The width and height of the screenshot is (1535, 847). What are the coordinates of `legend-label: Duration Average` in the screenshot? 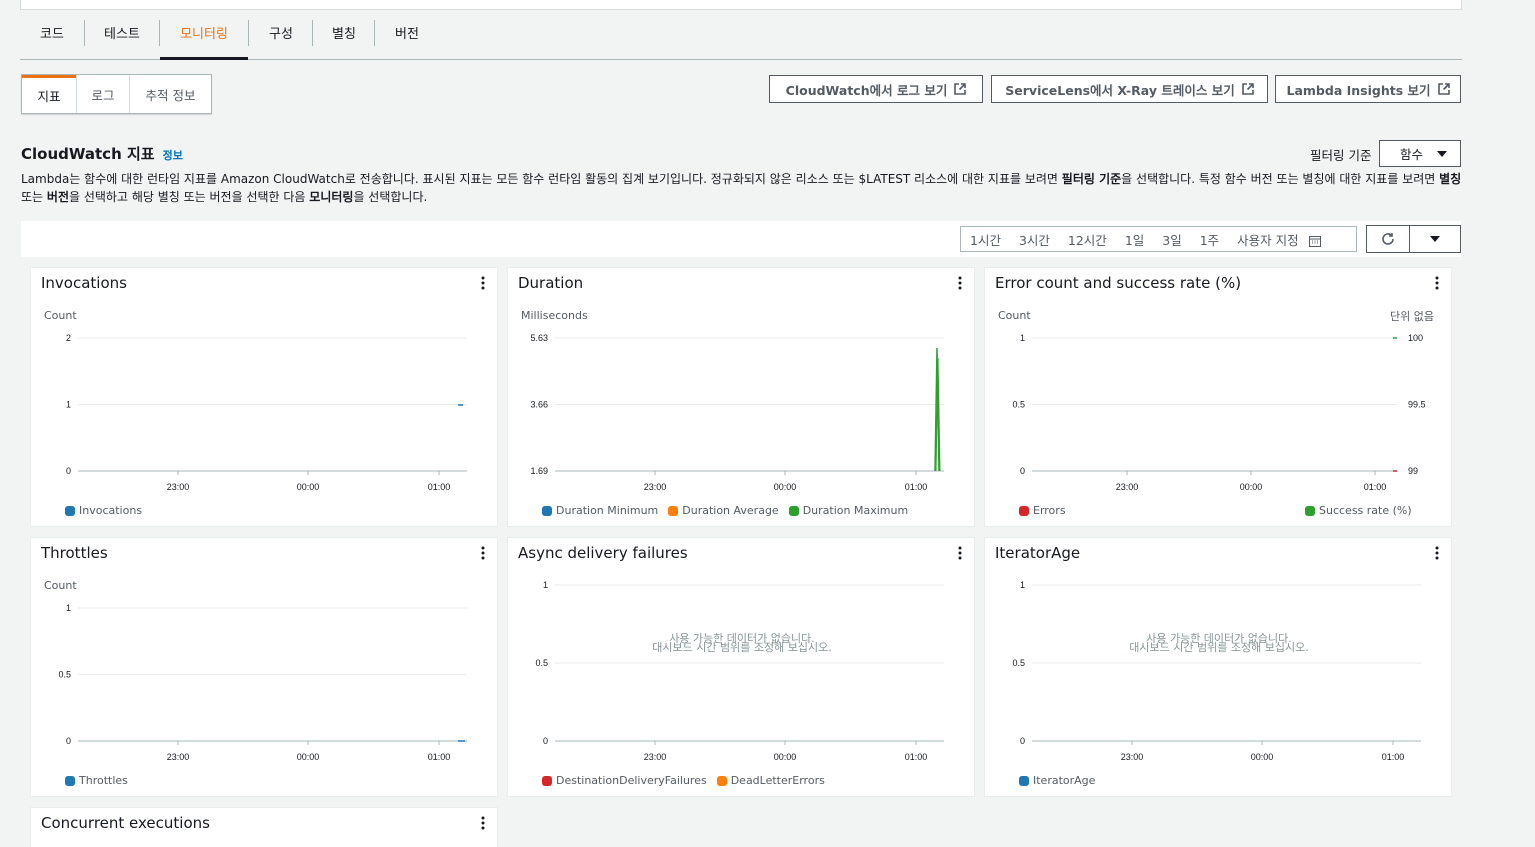 It's located at (730, 510).